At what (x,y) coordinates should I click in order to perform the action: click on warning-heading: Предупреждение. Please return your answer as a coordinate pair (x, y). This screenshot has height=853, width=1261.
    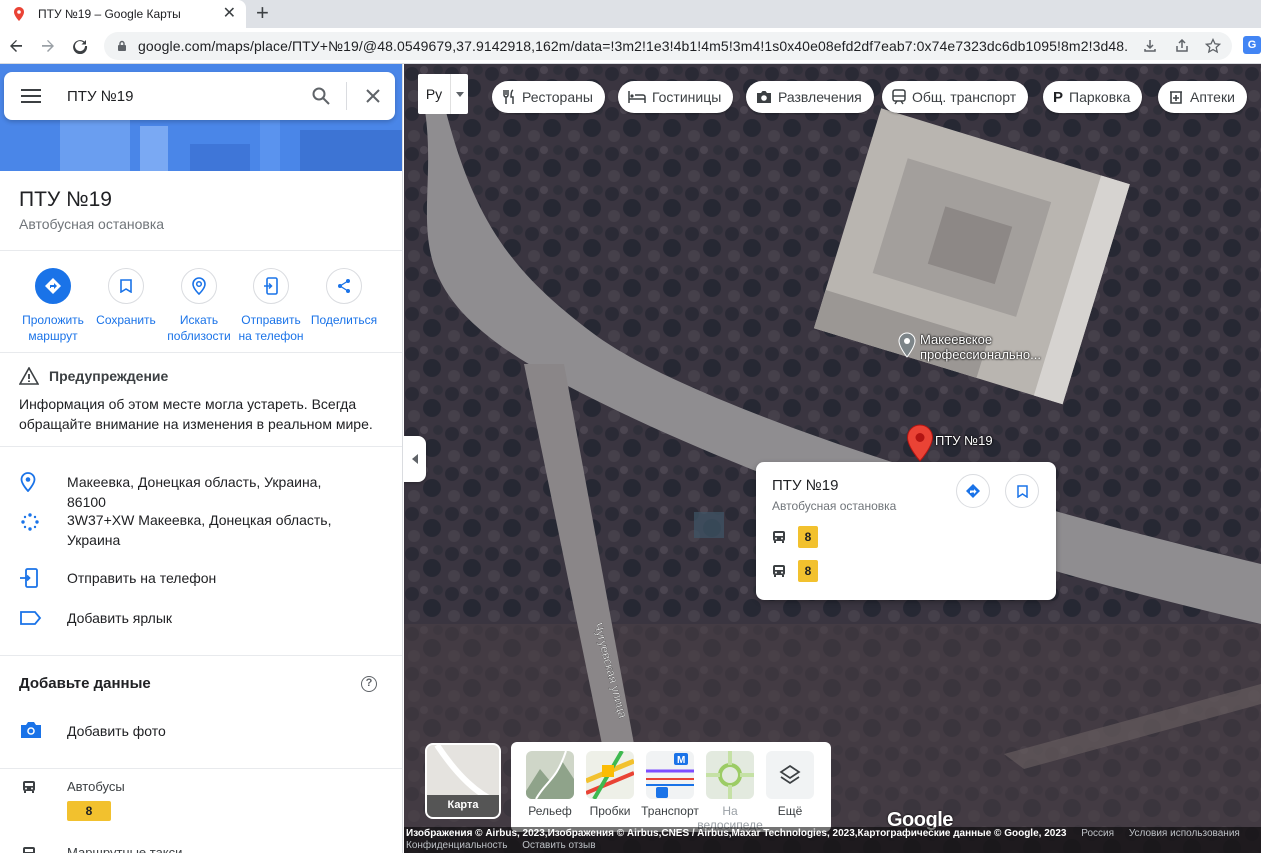
    Looking at the image, I should click on (93, 376).